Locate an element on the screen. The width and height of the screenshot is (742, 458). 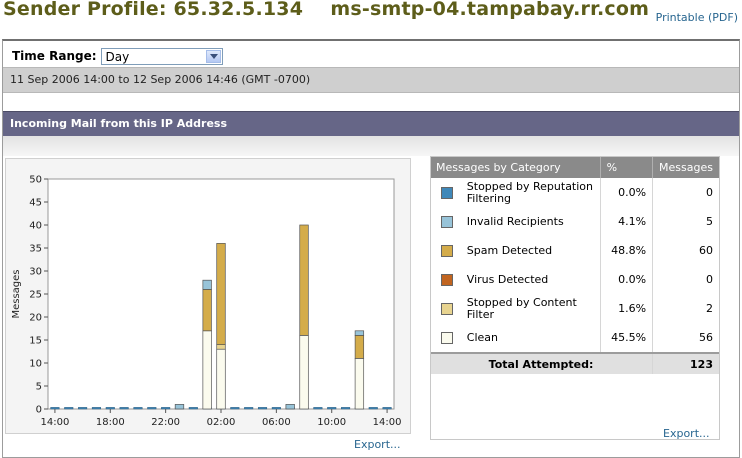
section-title: Incoming Mail from this IP Address is located at coordinates (119, 123).